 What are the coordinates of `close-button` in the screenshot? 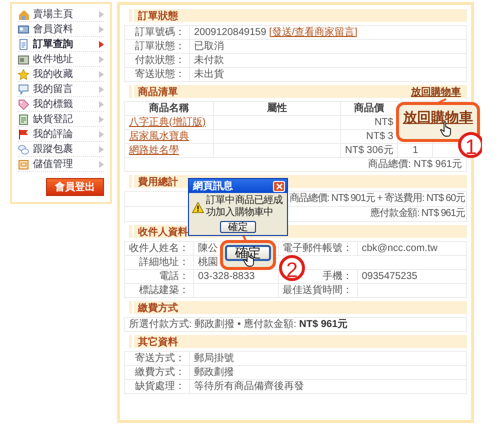 It's located at (279, 186).